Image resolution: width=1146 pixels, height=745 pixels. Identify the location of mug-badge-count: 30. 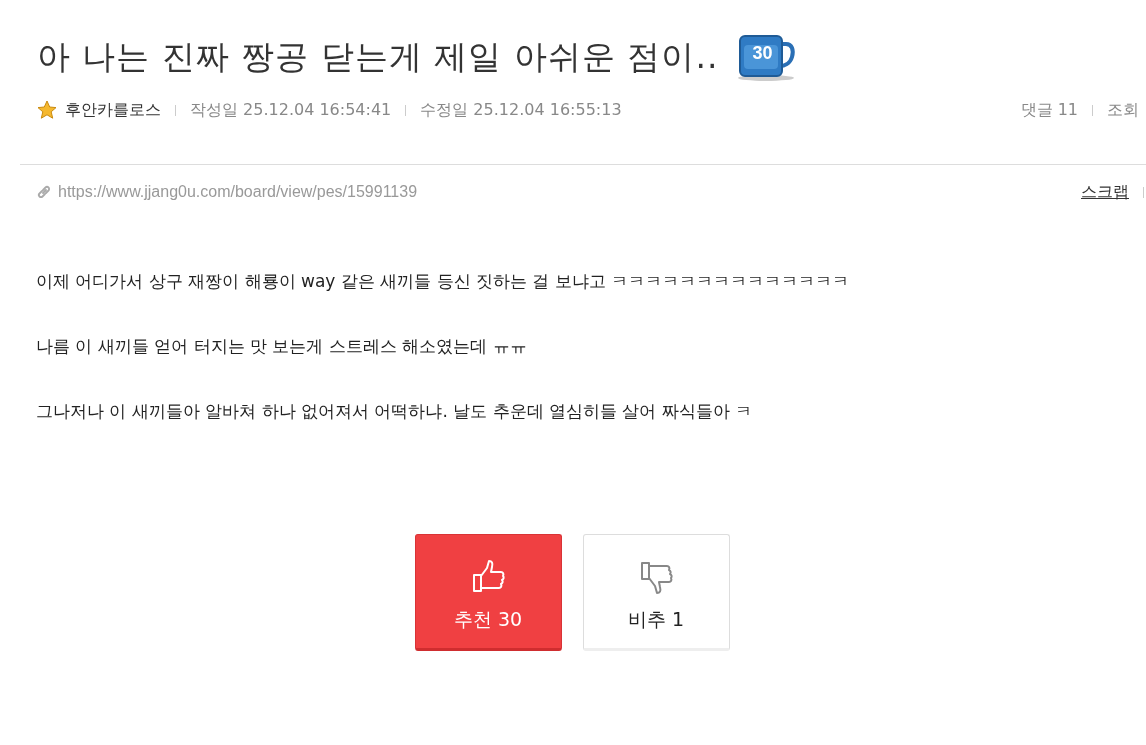
(762, 53).